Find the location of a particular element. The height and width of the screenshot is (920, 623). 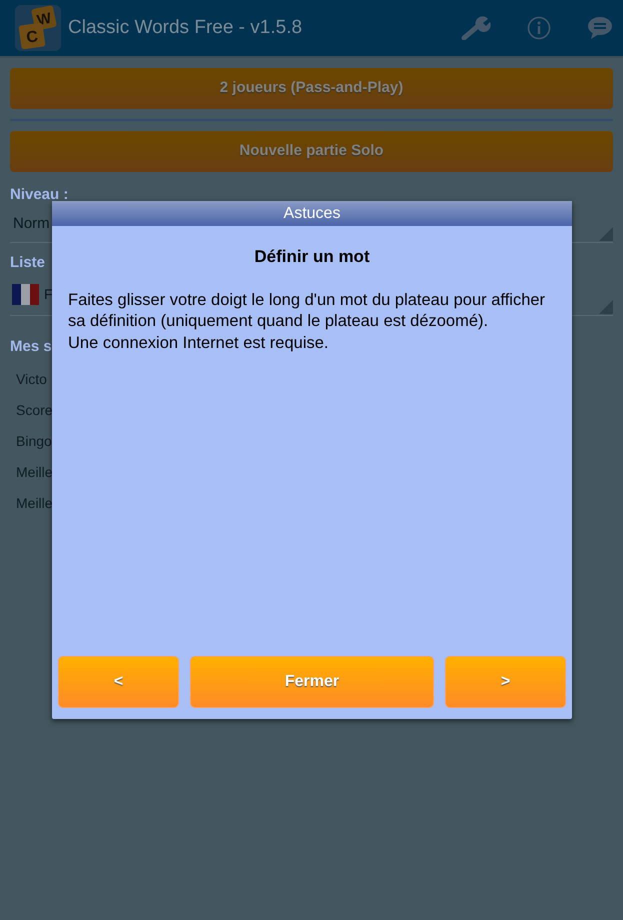

app-title: Classic Words Free - v1.5.8 is located at coordinates (185, 28).